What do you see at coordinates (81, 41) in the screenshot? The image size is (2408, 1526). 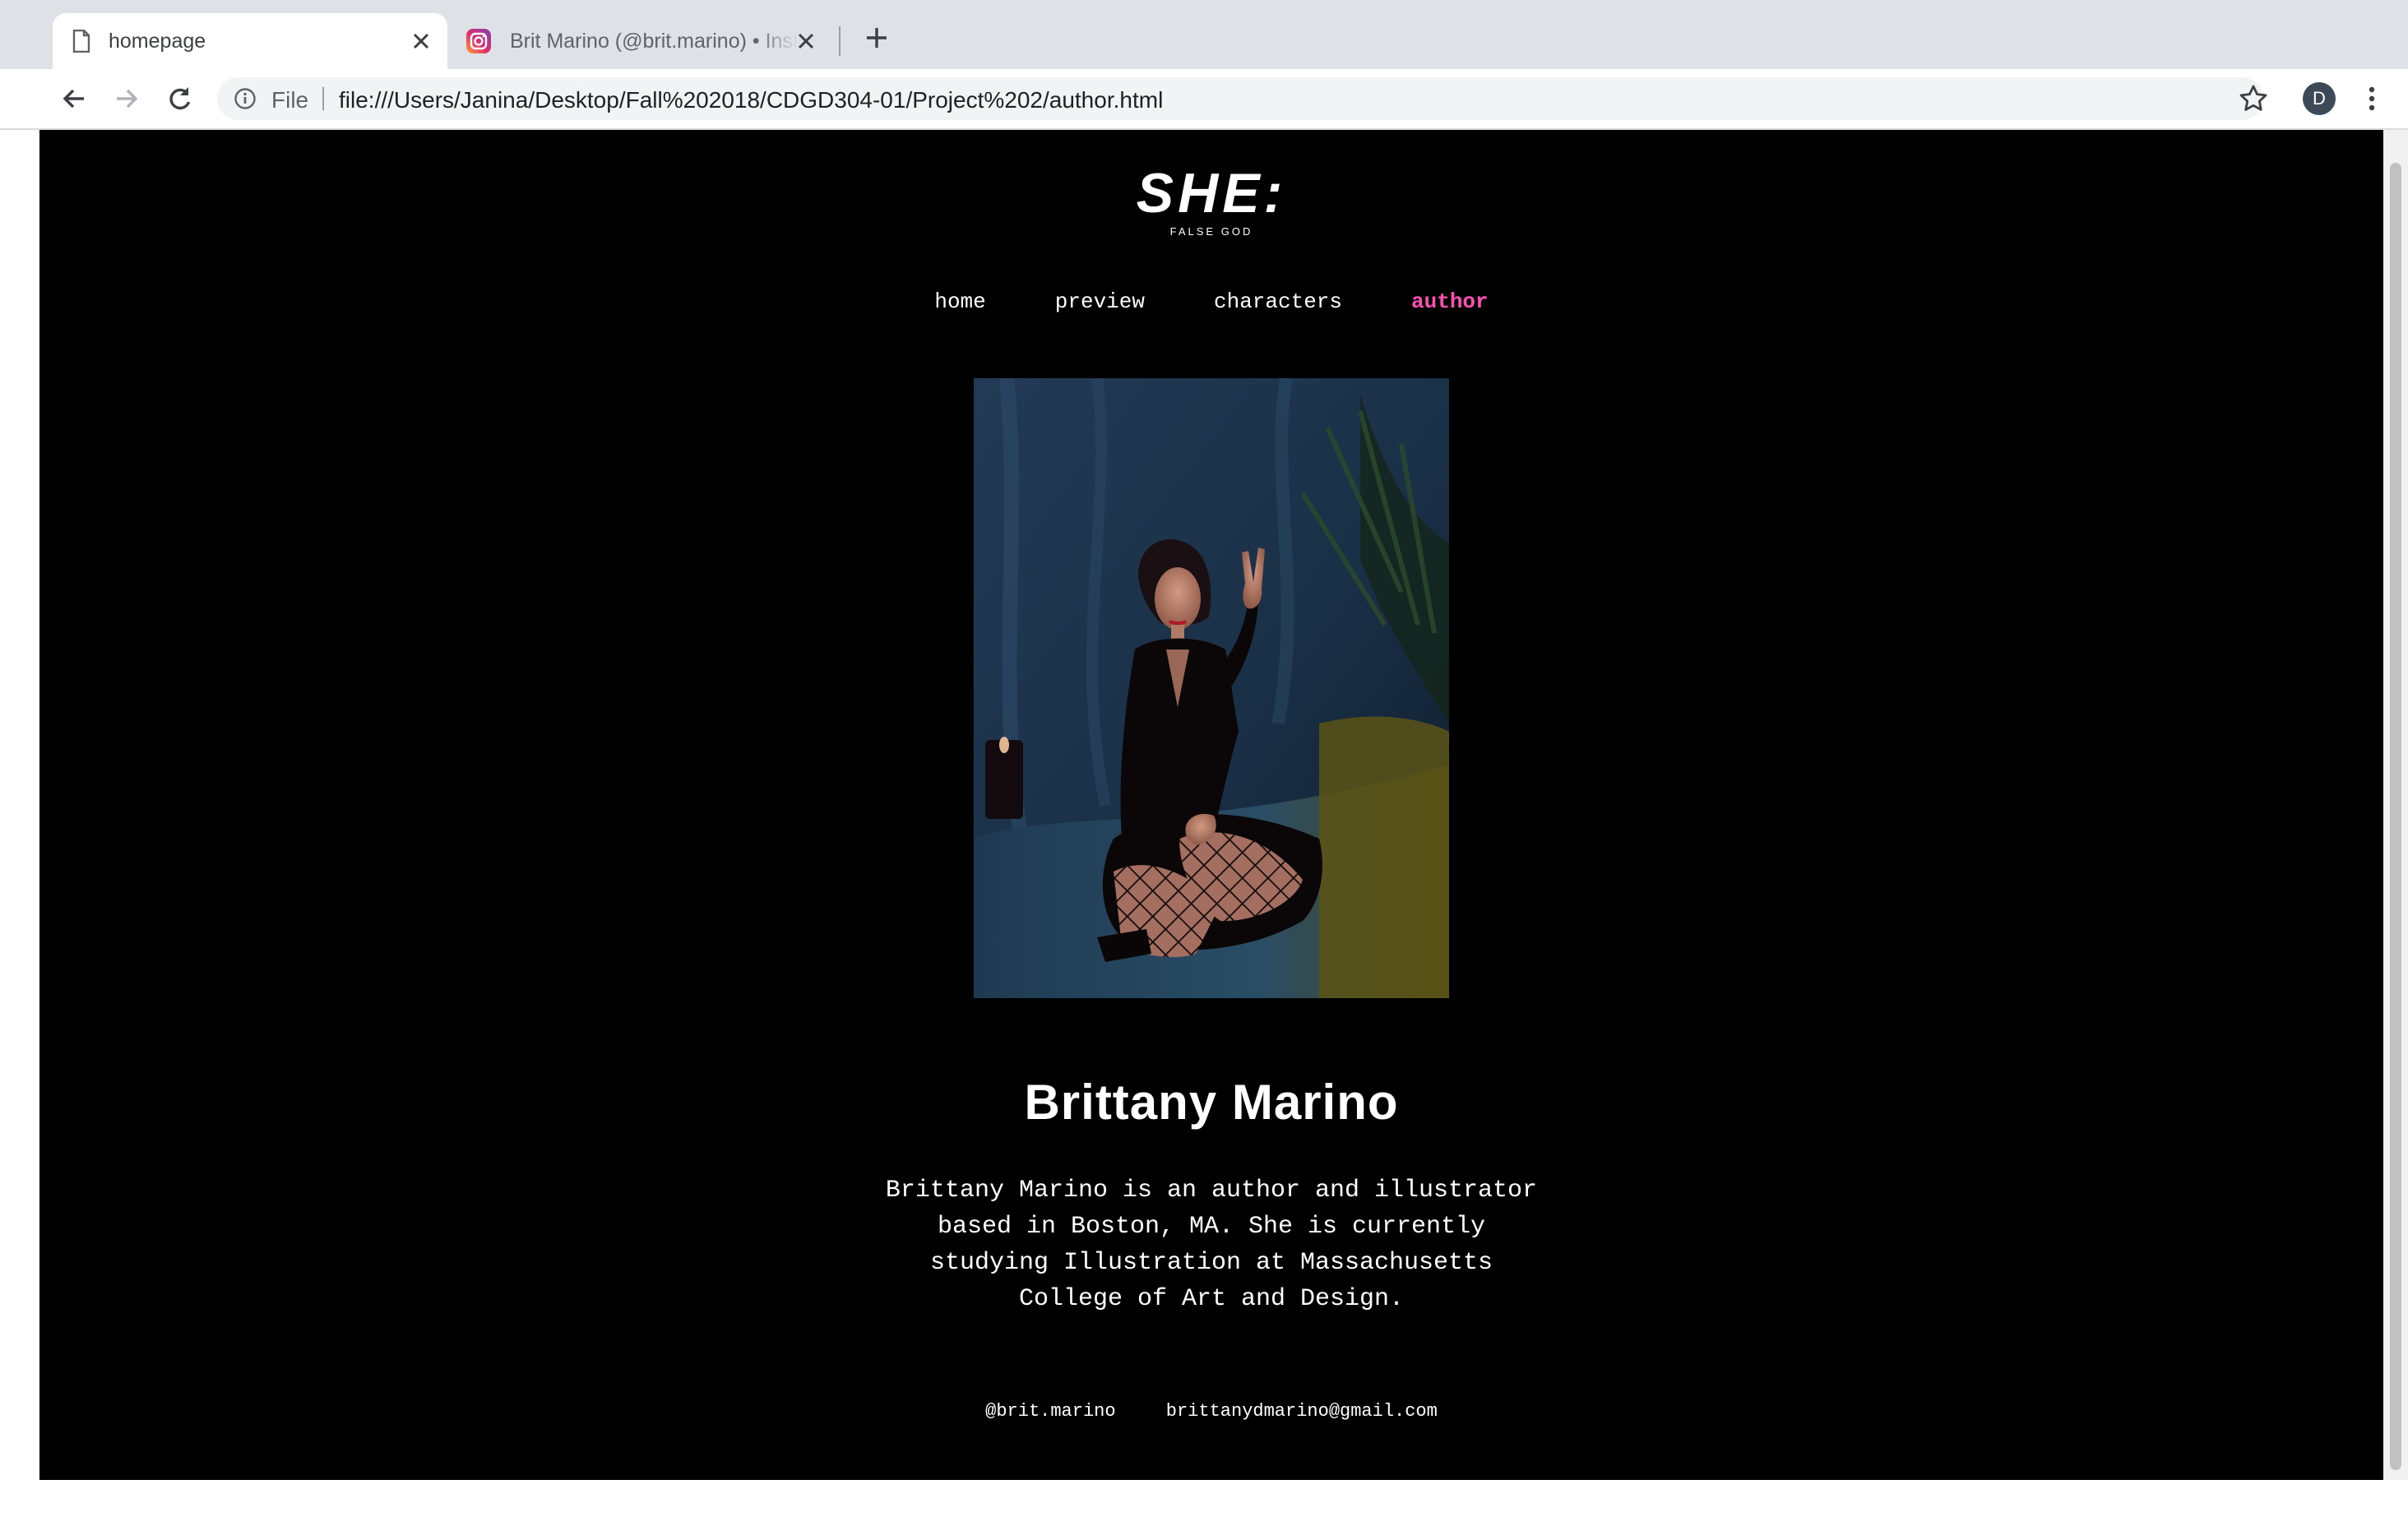 I see `document-icon` at bounding box center [81, 41].